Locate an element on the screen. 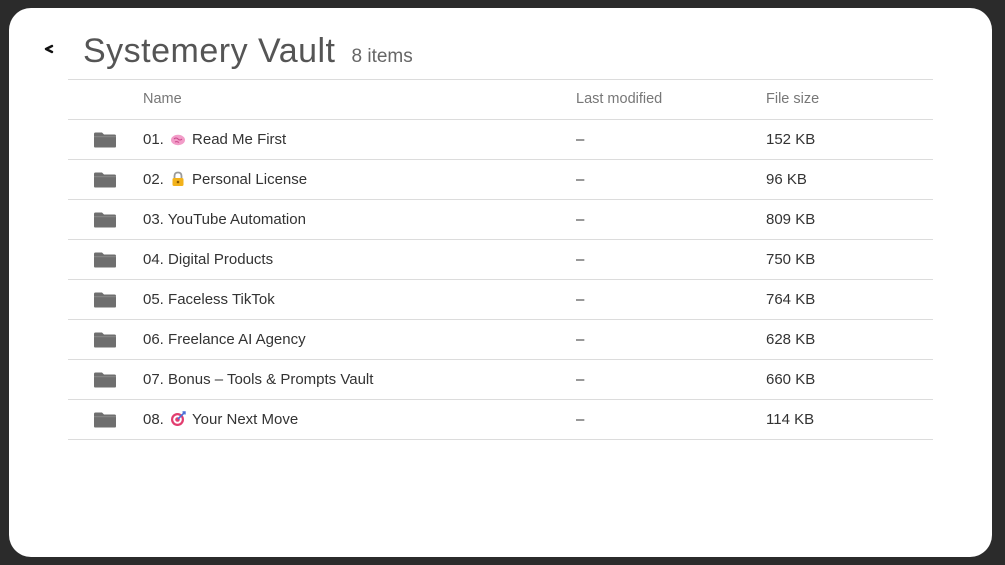  file-size-value: 628 KB is located at coordinates (791, 339).